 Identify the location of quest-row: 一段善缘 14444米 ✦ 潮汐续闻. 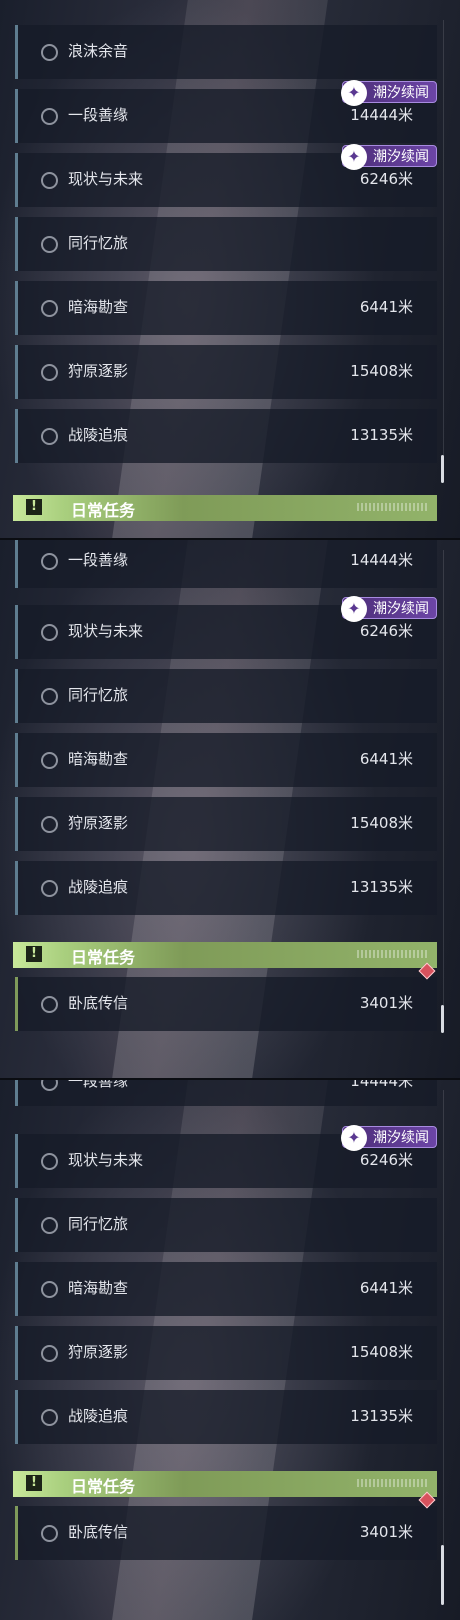
(226, 111).